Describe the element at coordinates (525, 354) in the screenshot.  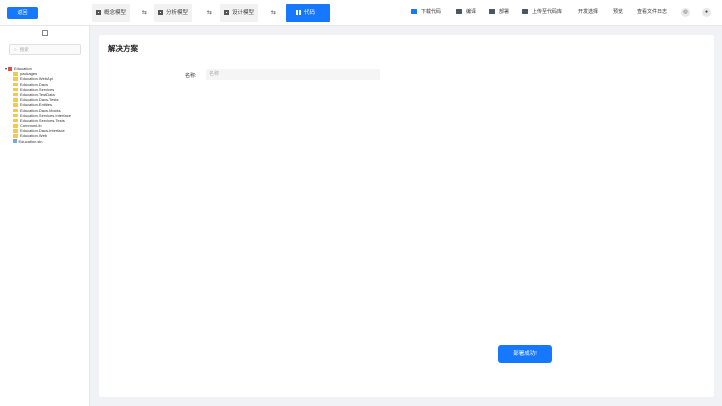
I see `deploy-success-button: 部署成功!` at that location.